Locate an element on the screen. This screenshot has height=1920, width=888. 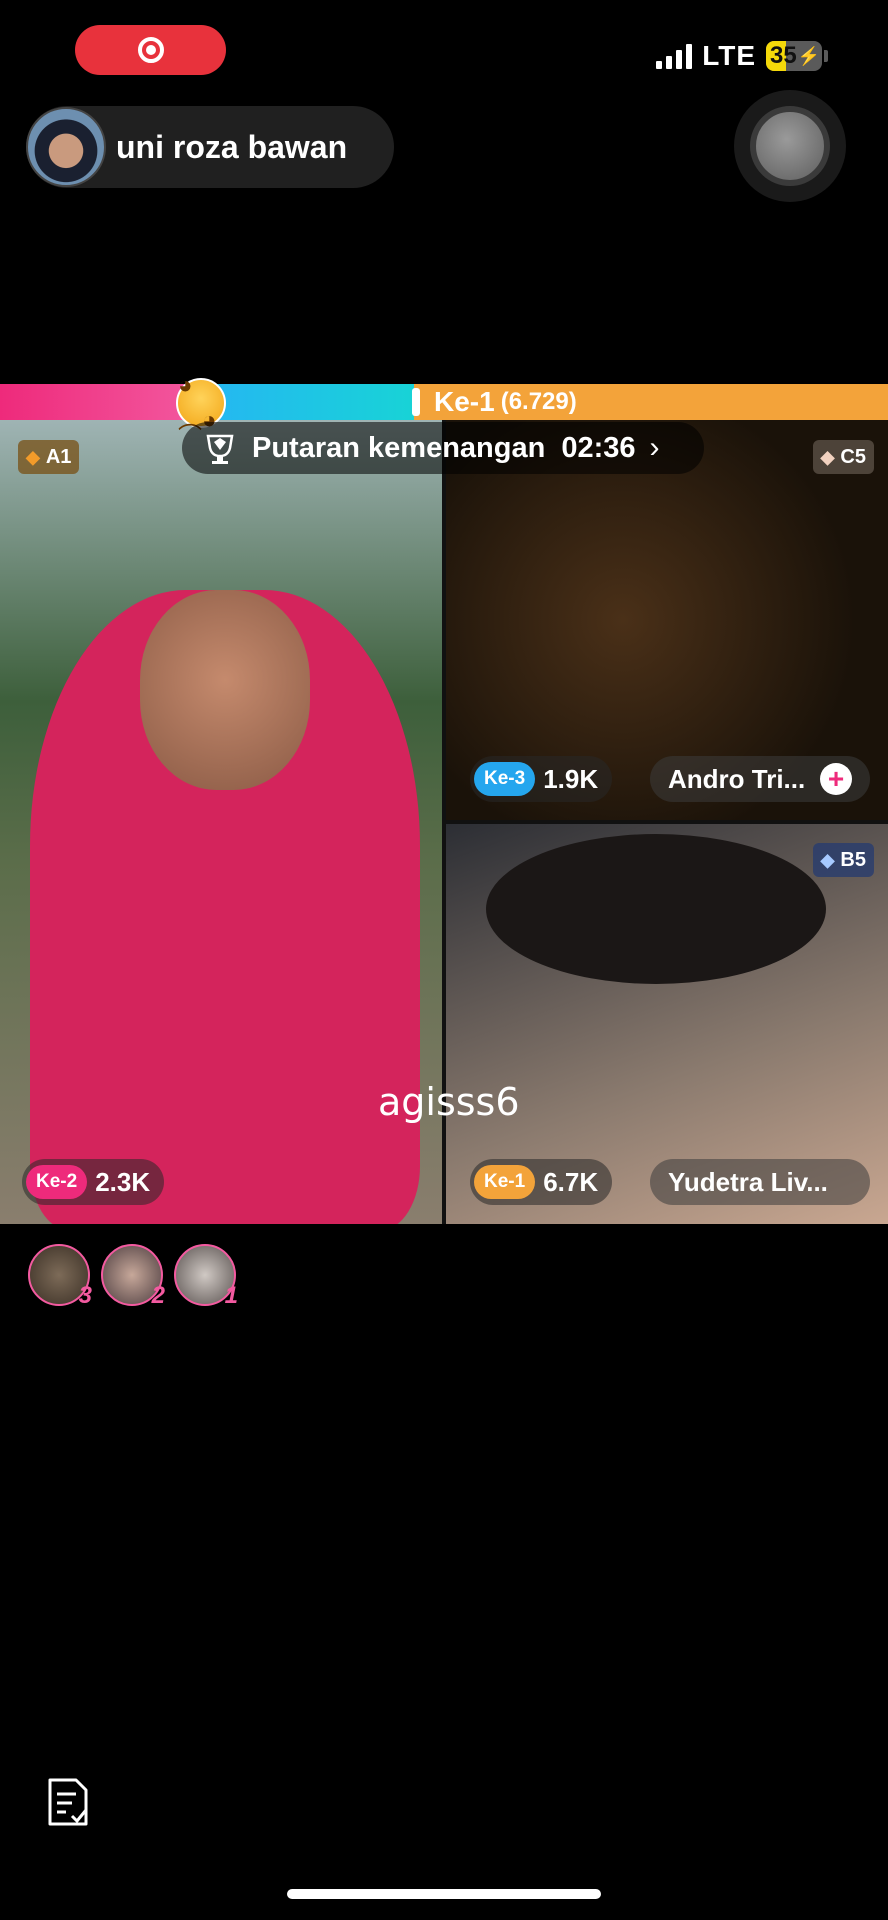
winning-round-banner: Putaran kemenangan 02:36 › is located at coordinates (443, 448).